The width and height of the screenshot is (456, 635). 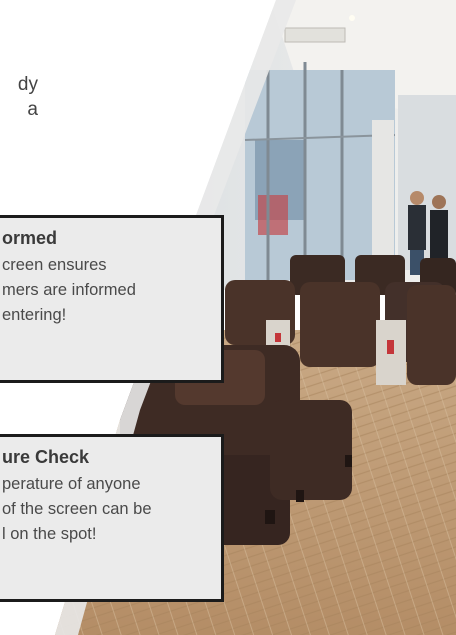 I want to click on card-text-line: of the screen can be, so click(x=77, y=509).